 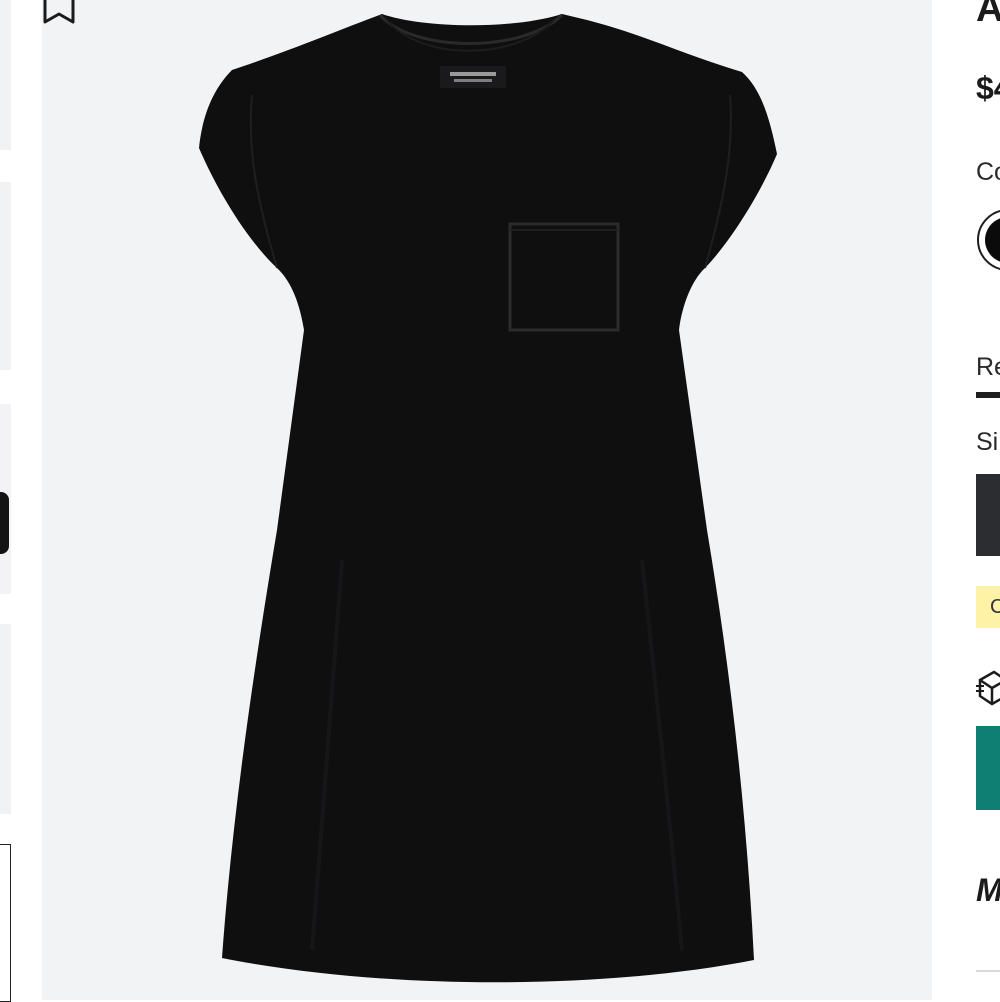 What do you see at coordinates (59, 13) in the screenshot?
I see `bookmark-icon` at bounding box center [59, 13].